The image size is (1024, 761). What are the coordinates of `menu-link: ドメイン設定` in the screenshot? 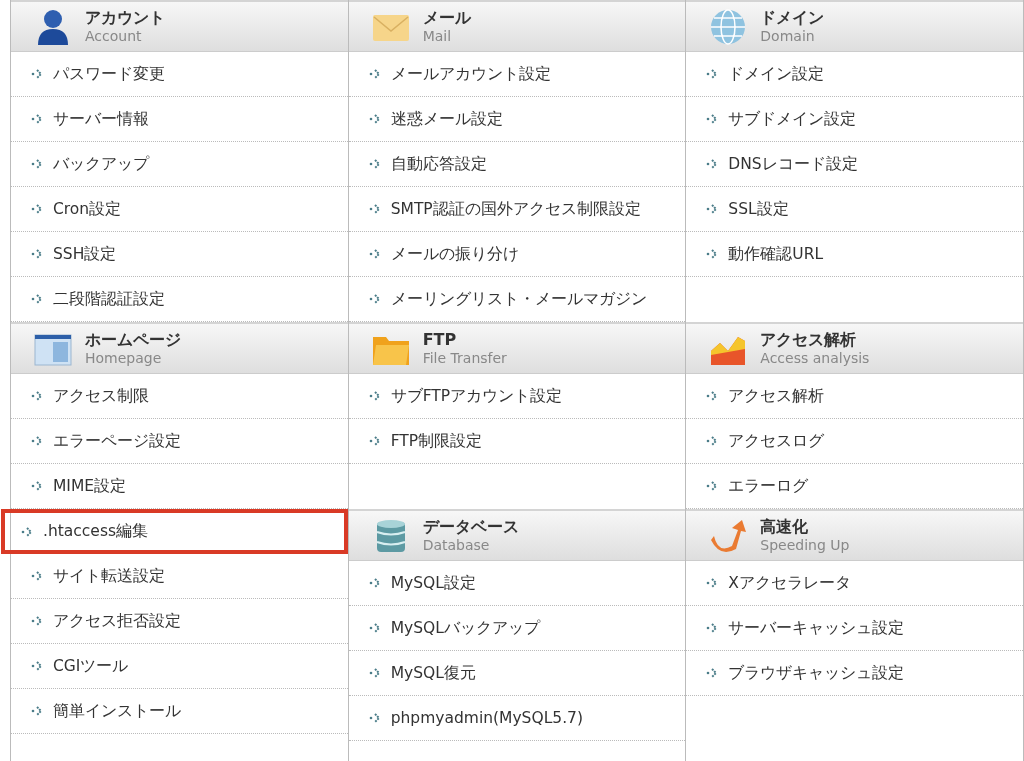 It's located at (854, 74).